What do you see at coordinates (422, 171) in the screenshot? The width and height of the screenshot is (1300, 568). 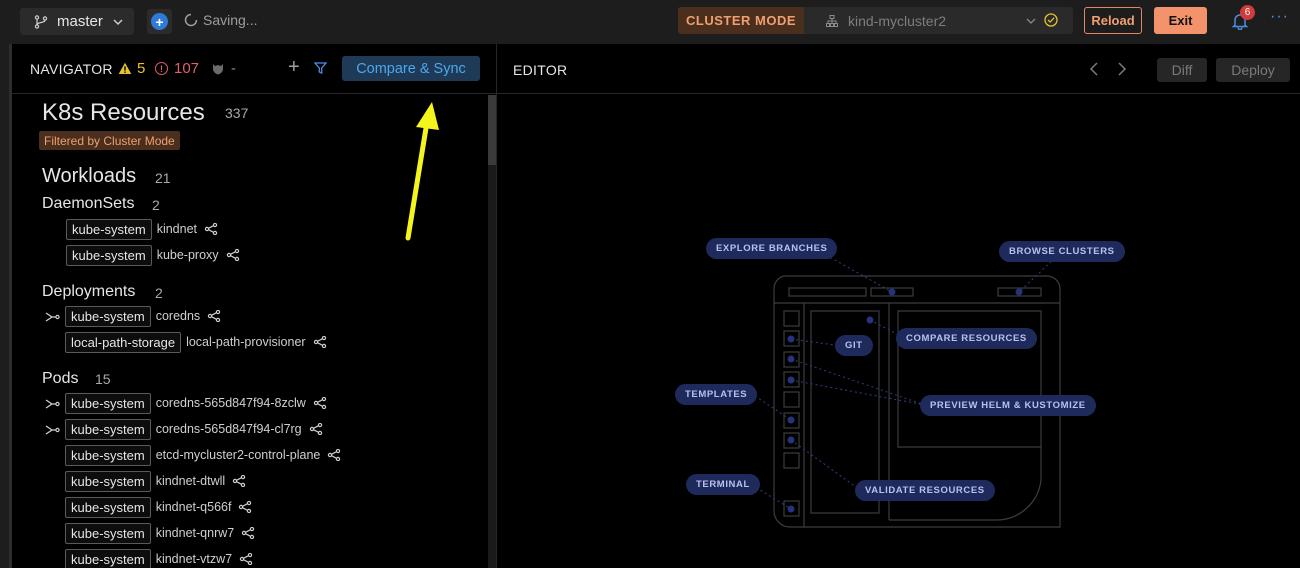 I see `annotation-arrow` at bounding box center [422, 171].